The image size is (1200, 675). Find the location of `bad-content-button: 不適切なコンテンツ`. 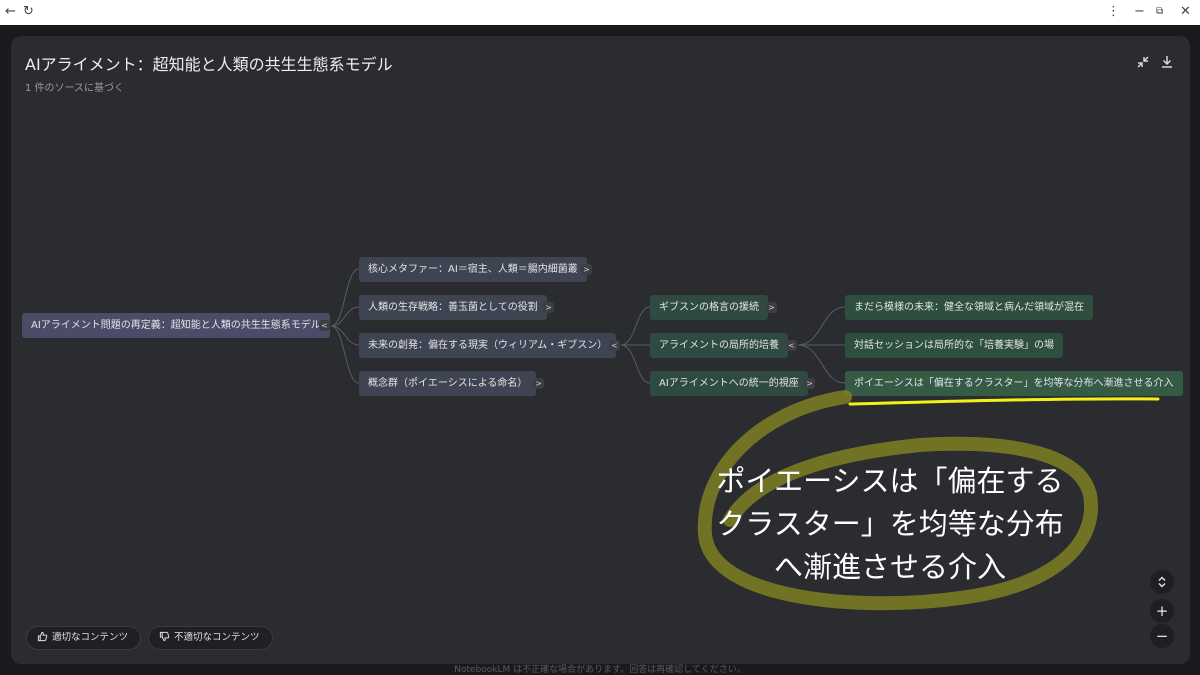

bad-content-button: 不適切なコンテンツ is located at coordinates (210, 638).